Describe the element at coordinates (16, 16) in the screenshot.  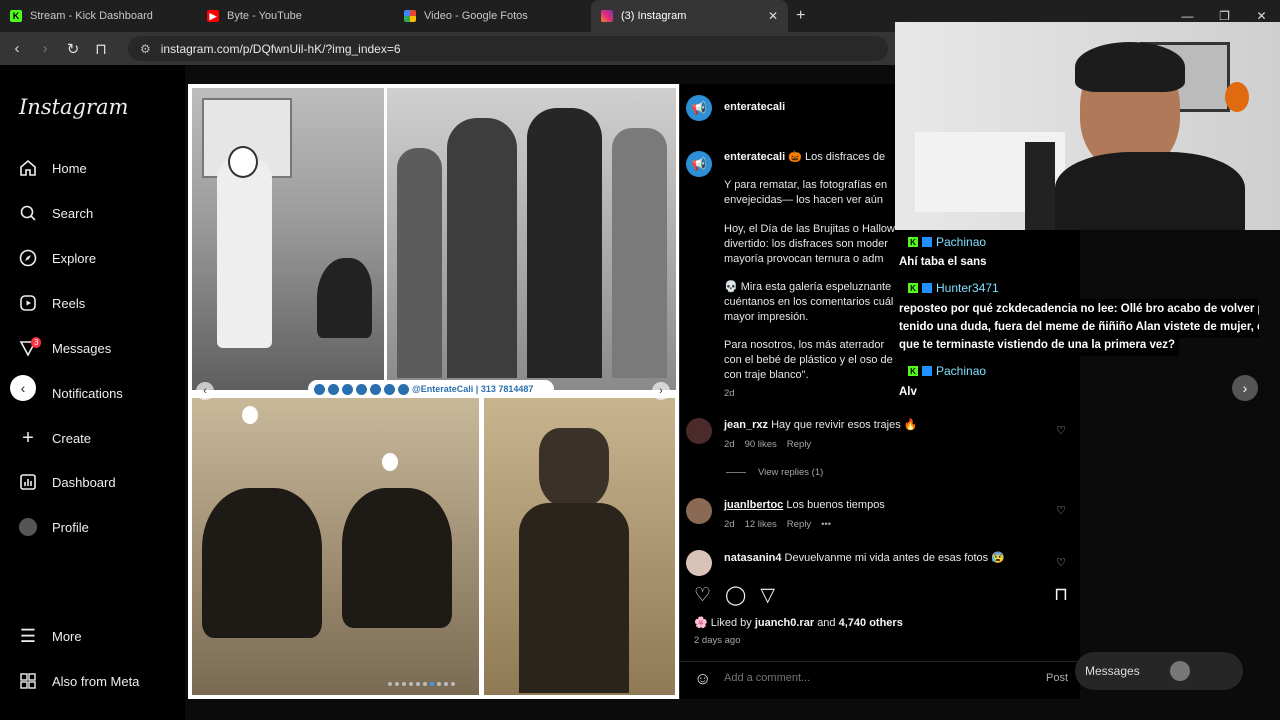
I see `kick-favicon-icon: K` at that location.